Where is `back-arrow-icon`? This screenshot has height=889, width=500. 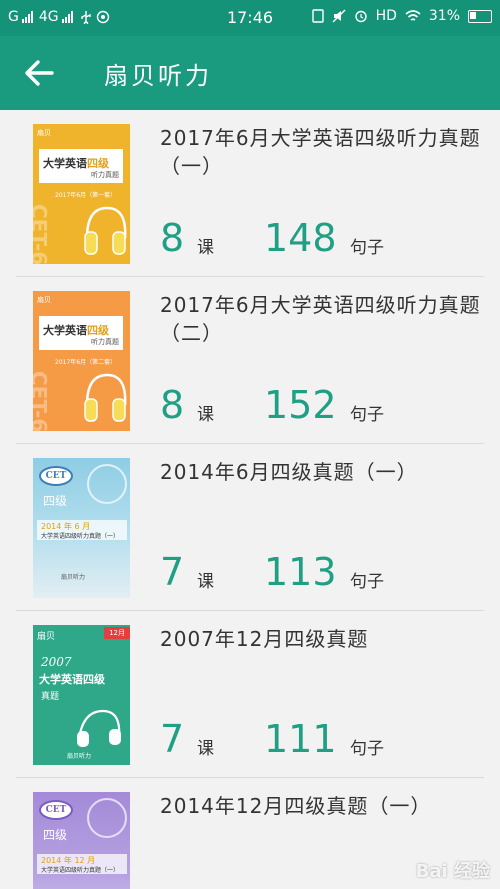
back-arrow-icon is located at coordinates (39, 73).